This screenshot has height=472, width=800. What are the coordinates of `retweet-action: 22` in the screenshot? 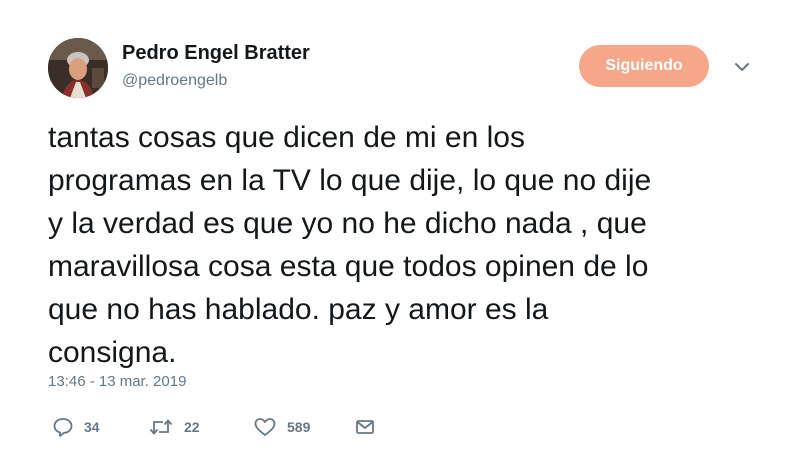 It's located at (174, 427).